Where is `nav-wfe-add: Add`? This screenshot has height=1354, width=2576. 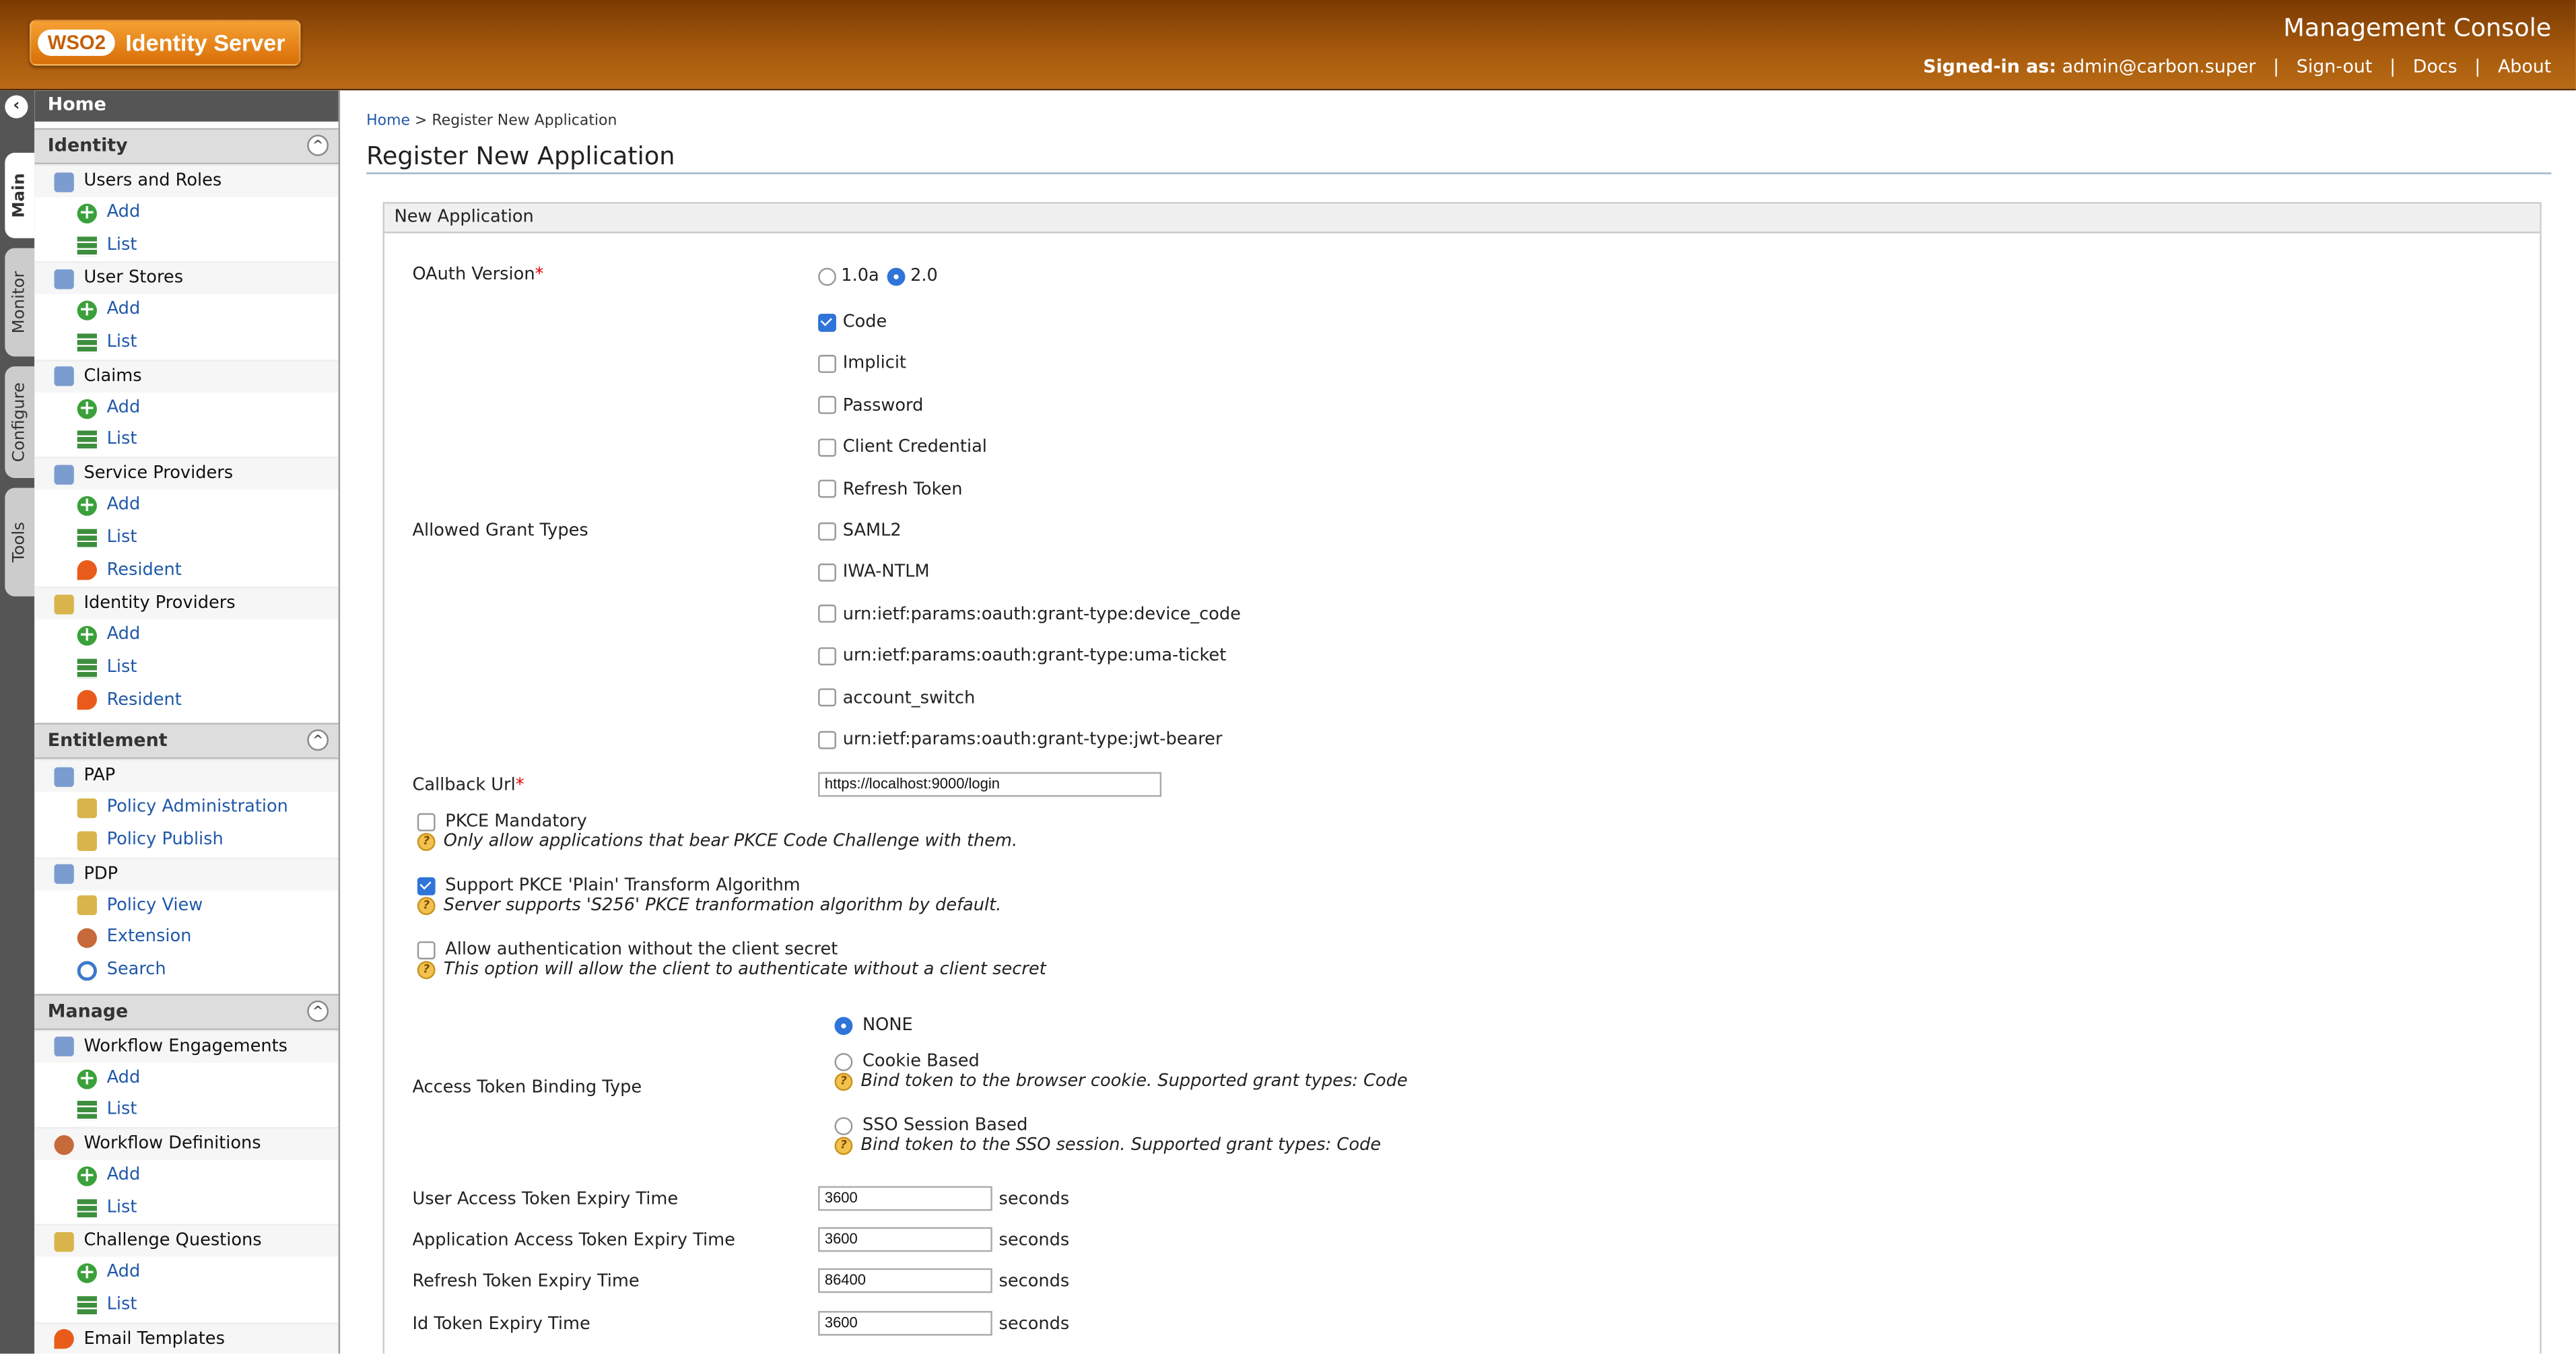
nav-wfe-add: Add is located at coordinates (186, 1078).